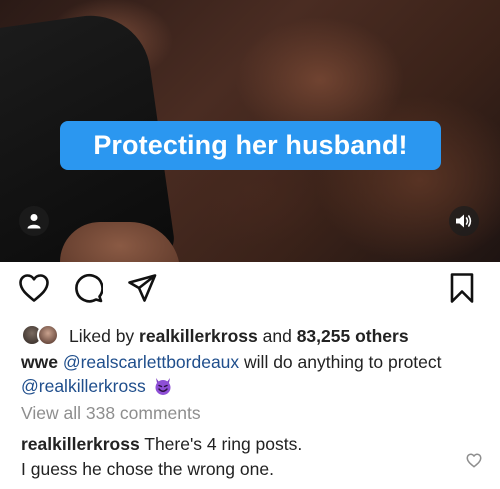  What do you see at coordinates (147, 469) in the screenshot?
I see `comment-line-2: I guess he chose the wrong one.` at bounding box center [147, 469].